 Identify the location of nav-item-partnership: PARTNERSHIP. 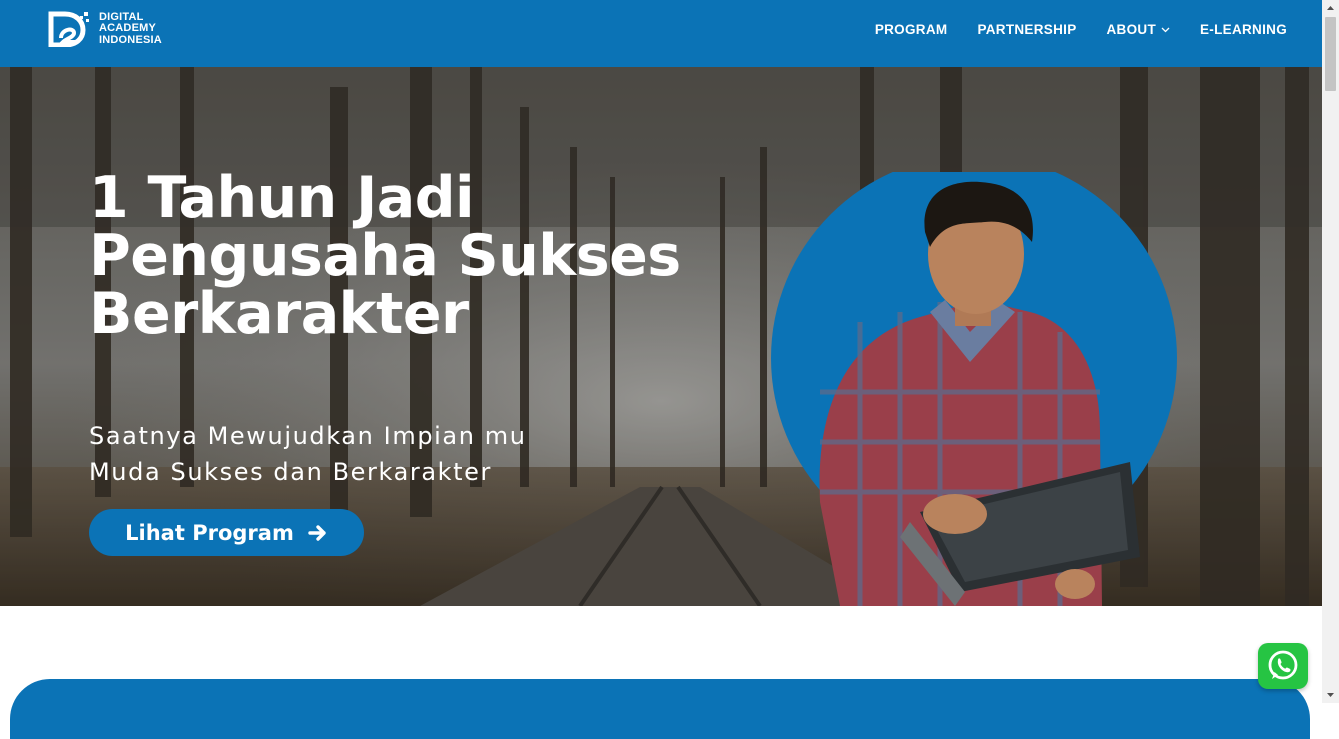
(1026, 29).